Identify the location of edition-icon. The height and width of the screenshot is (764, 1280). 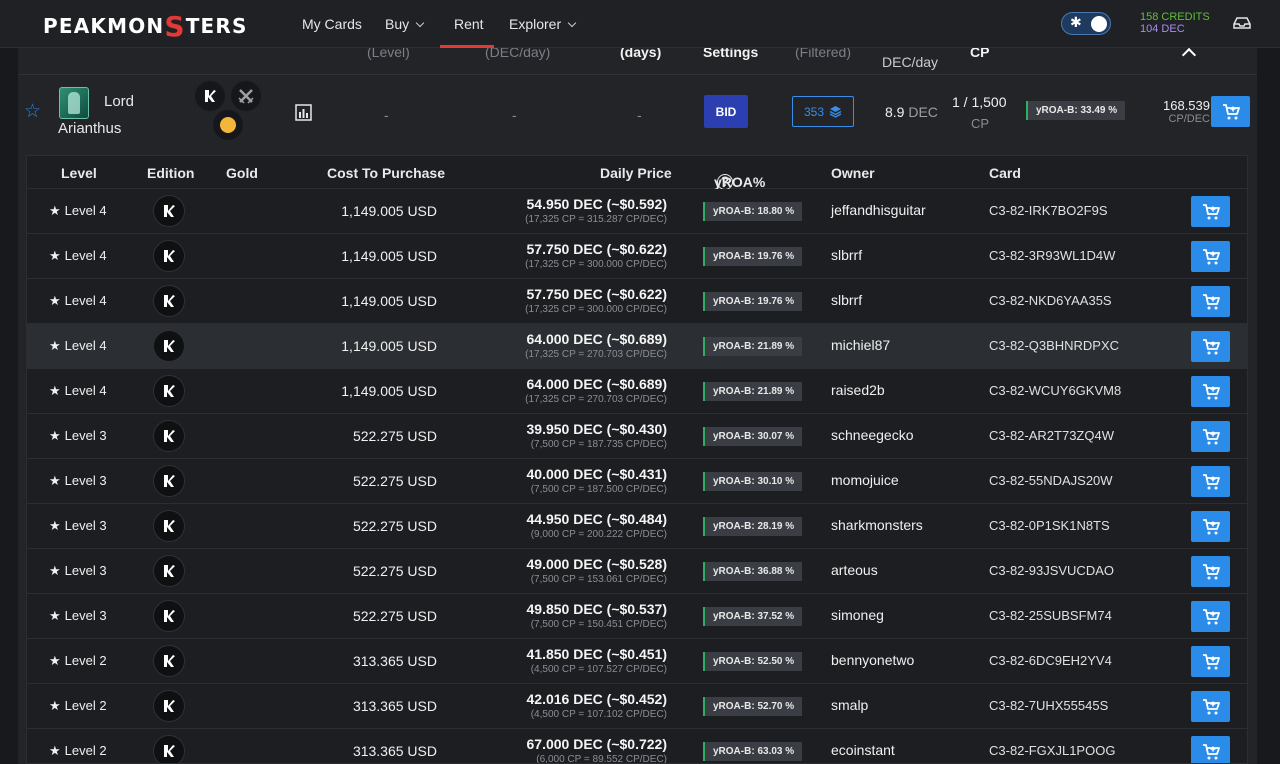
(210, 96).